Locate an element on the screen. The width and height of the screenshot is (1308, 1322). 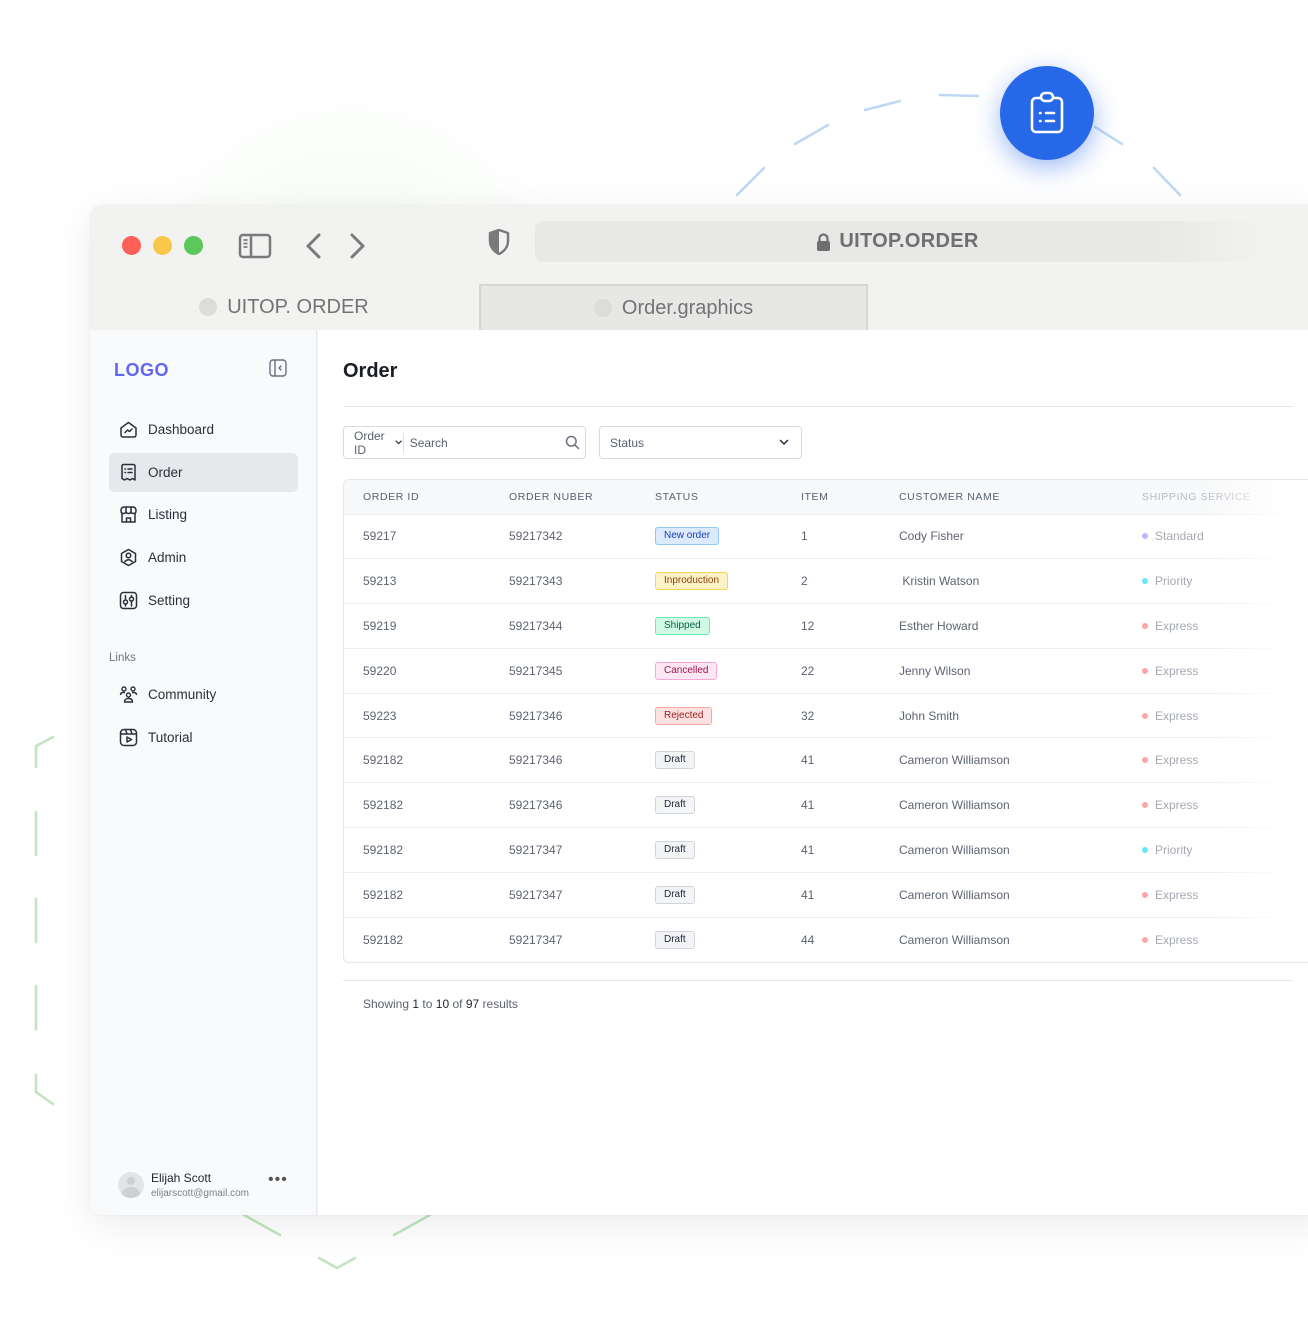
cell-order-id: 59213 is located at coordinates (417, 581).